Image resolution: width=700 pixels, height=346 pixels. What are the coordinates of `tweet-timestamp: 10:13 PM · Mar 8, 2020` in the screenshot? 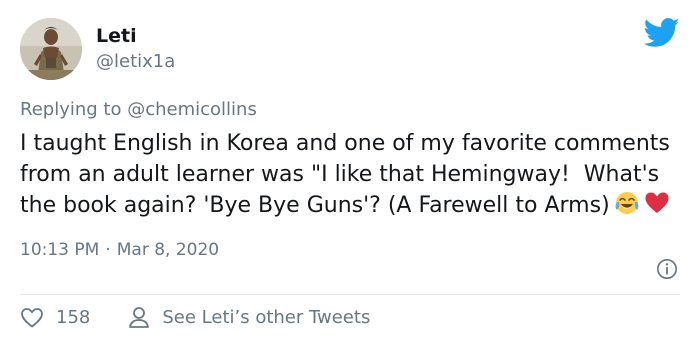 It's located at (350, 250).